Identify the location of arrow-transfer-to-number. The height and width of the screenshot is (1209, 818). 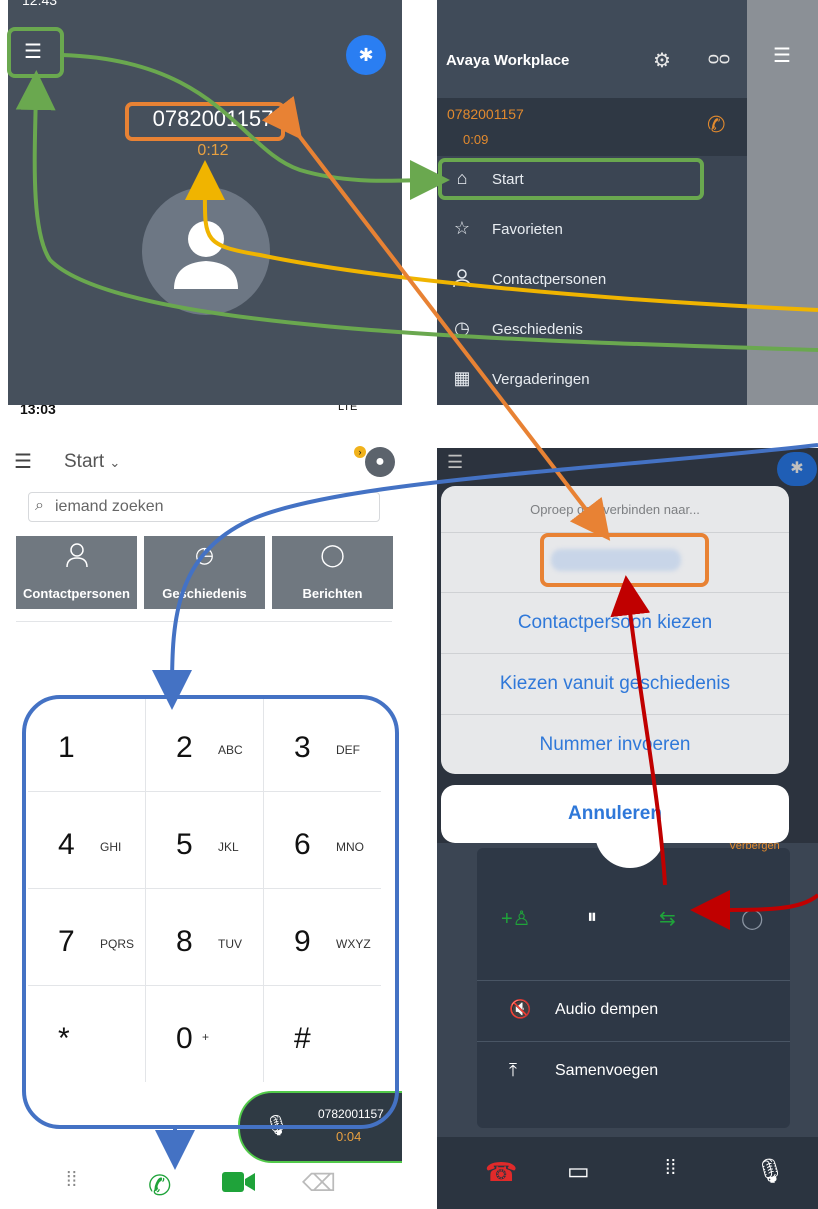
(638, 730).